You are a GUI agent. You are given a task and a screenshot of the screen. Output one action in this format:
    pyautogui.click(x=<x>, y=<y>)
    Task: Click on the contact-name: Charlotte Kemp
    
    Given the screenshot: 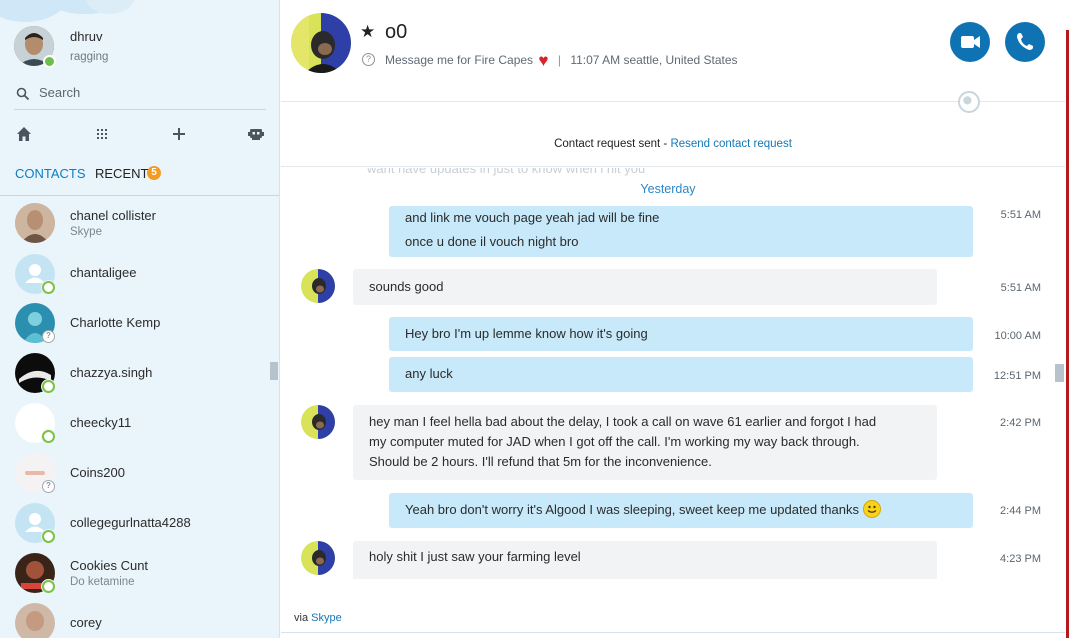 What is the action you would take?
    pyautogui.click(x=115, y=322)
    